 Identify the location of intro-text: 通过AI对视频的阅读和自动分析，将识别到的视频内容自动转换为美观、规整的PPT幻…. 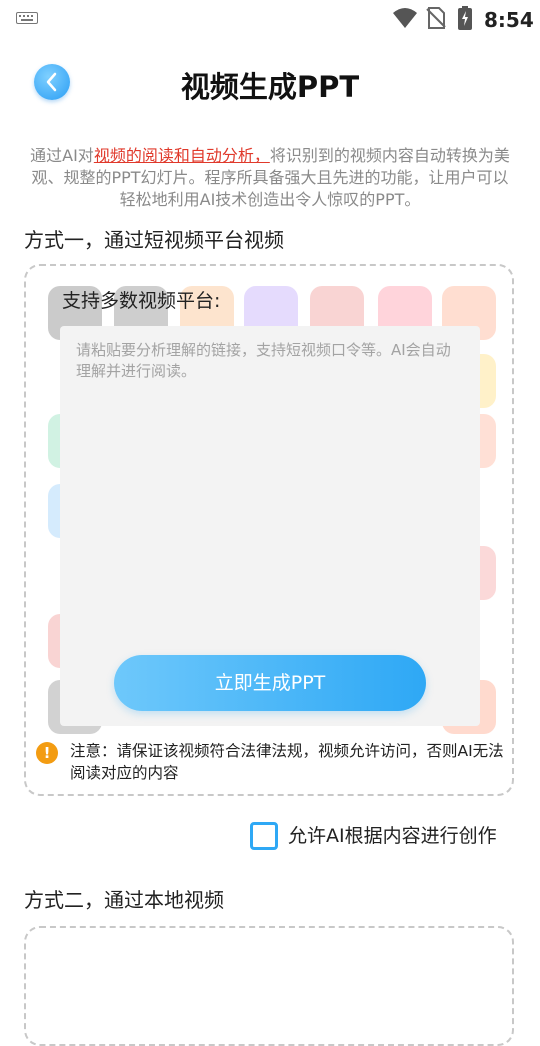
(270, 178).